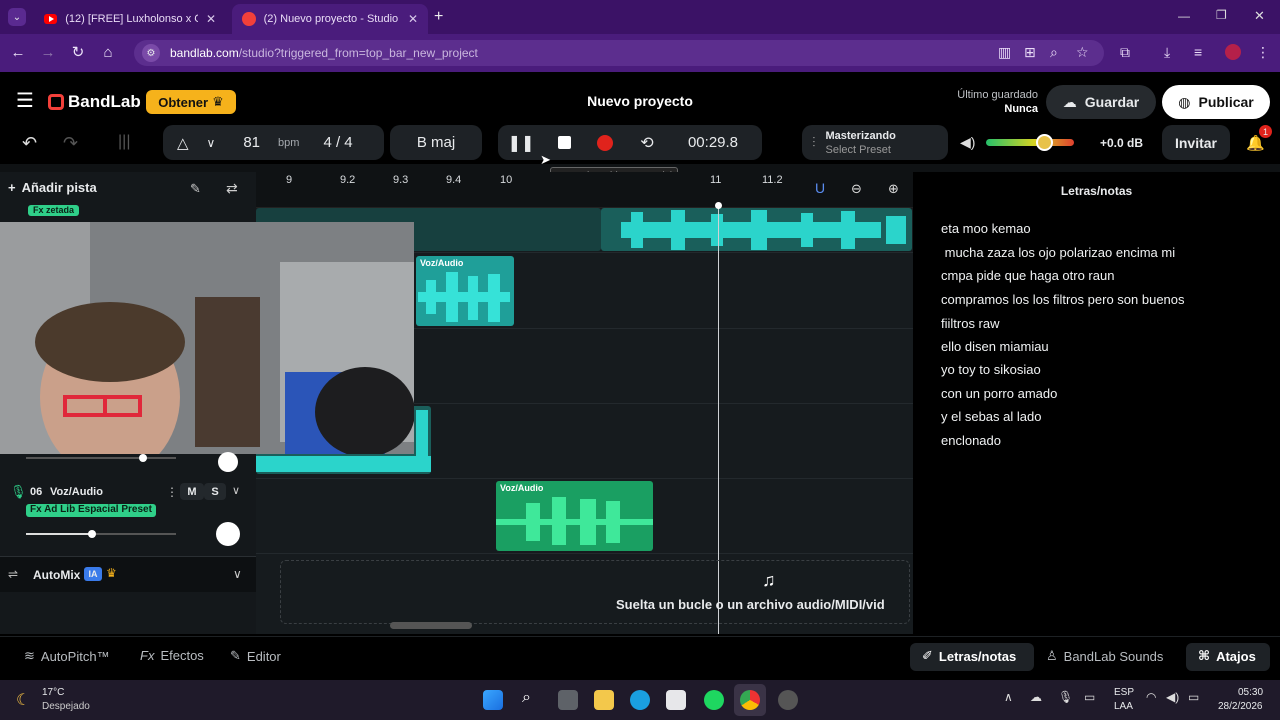 This screenshot has height=720, width=1280. I want to click on spotify-icon, so click(714, 700).